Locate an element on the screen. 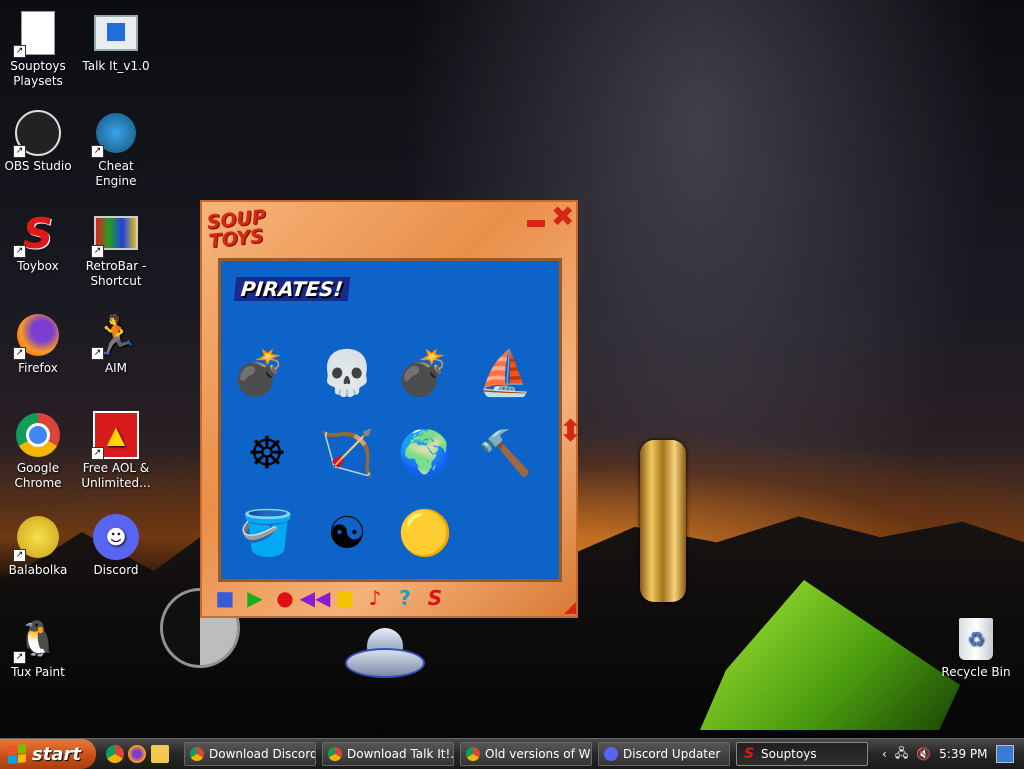  system-tray: ‹ 🖧 🔇 5:39 PM is located at coordinates (949, 754).